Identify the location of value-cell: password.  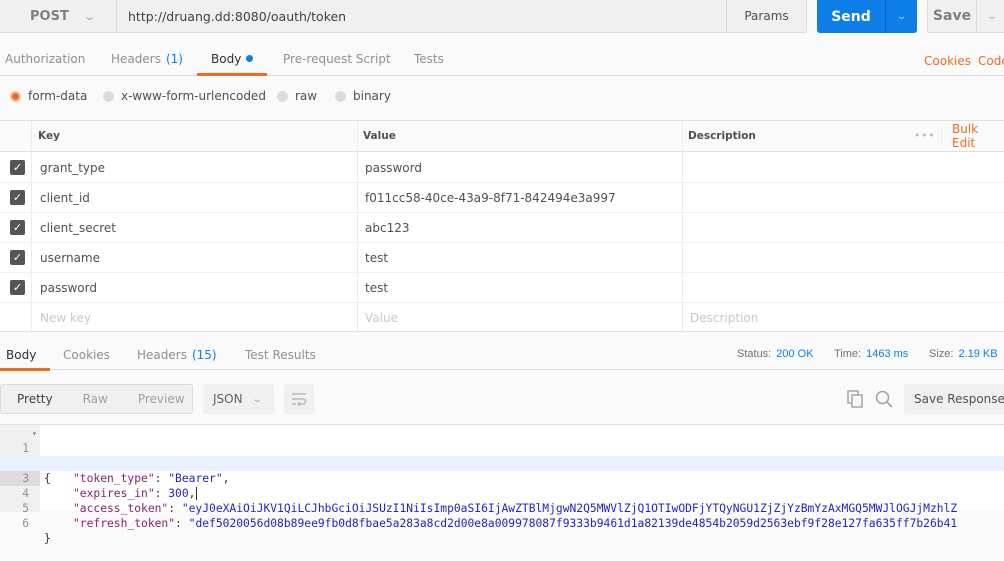
(393, 167).